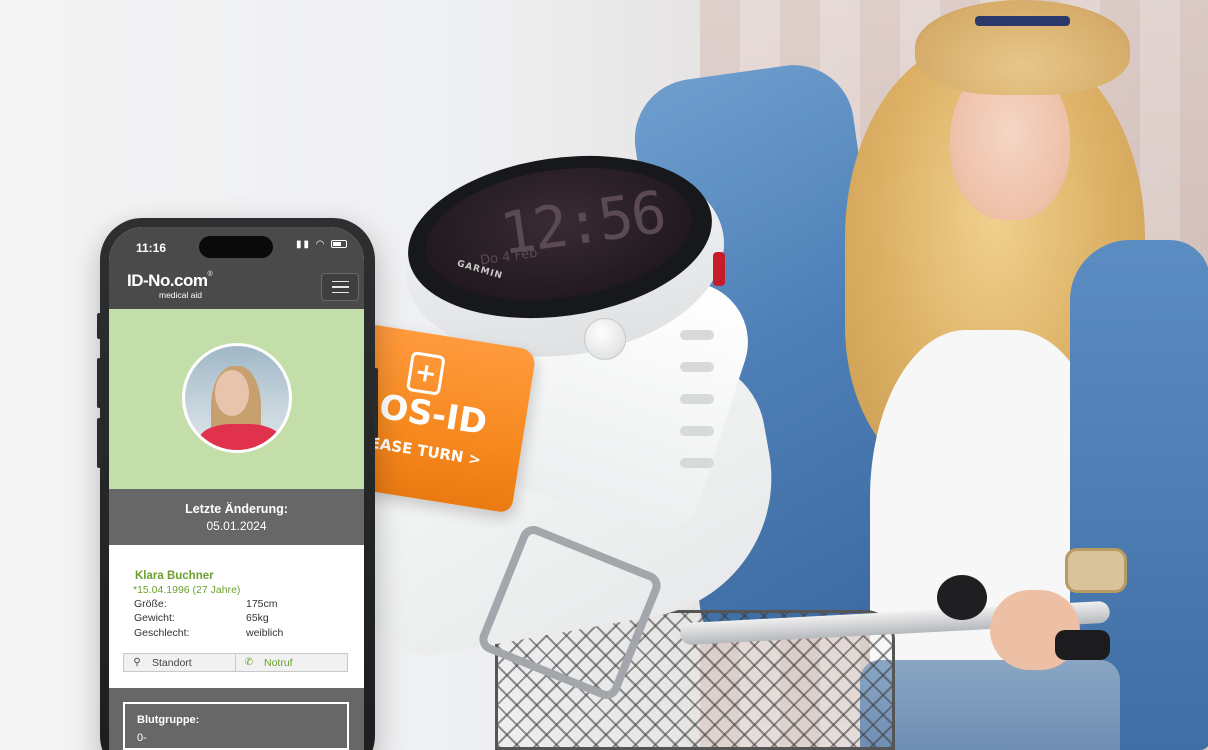  What do you see at coordinates (236, 726) in the screenshot?
I see `blood-type-card: Blutgruppe: 0-` at bounding box center [236, 726].